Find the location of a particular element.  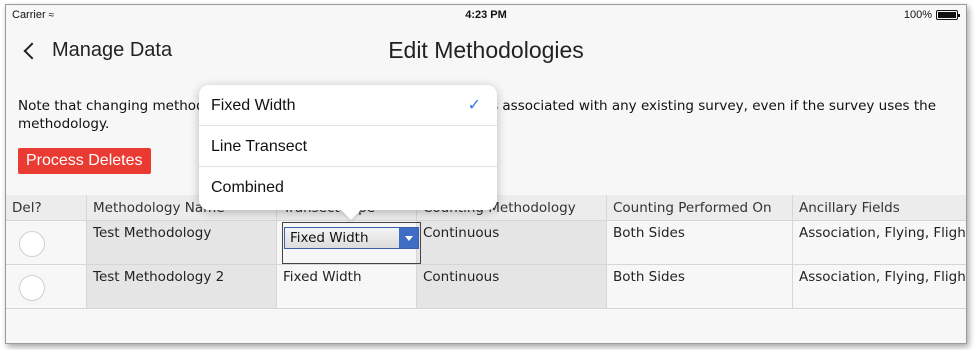

dropdown-option-line-transect: Line Transect is located at coordinates (348, 146).